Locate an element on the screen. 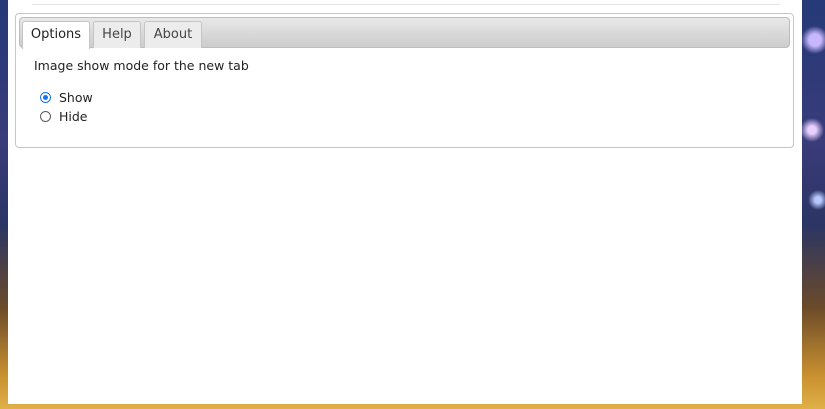 The image size is (825, 409). radio-button-show is located at coordinates (45, 97).